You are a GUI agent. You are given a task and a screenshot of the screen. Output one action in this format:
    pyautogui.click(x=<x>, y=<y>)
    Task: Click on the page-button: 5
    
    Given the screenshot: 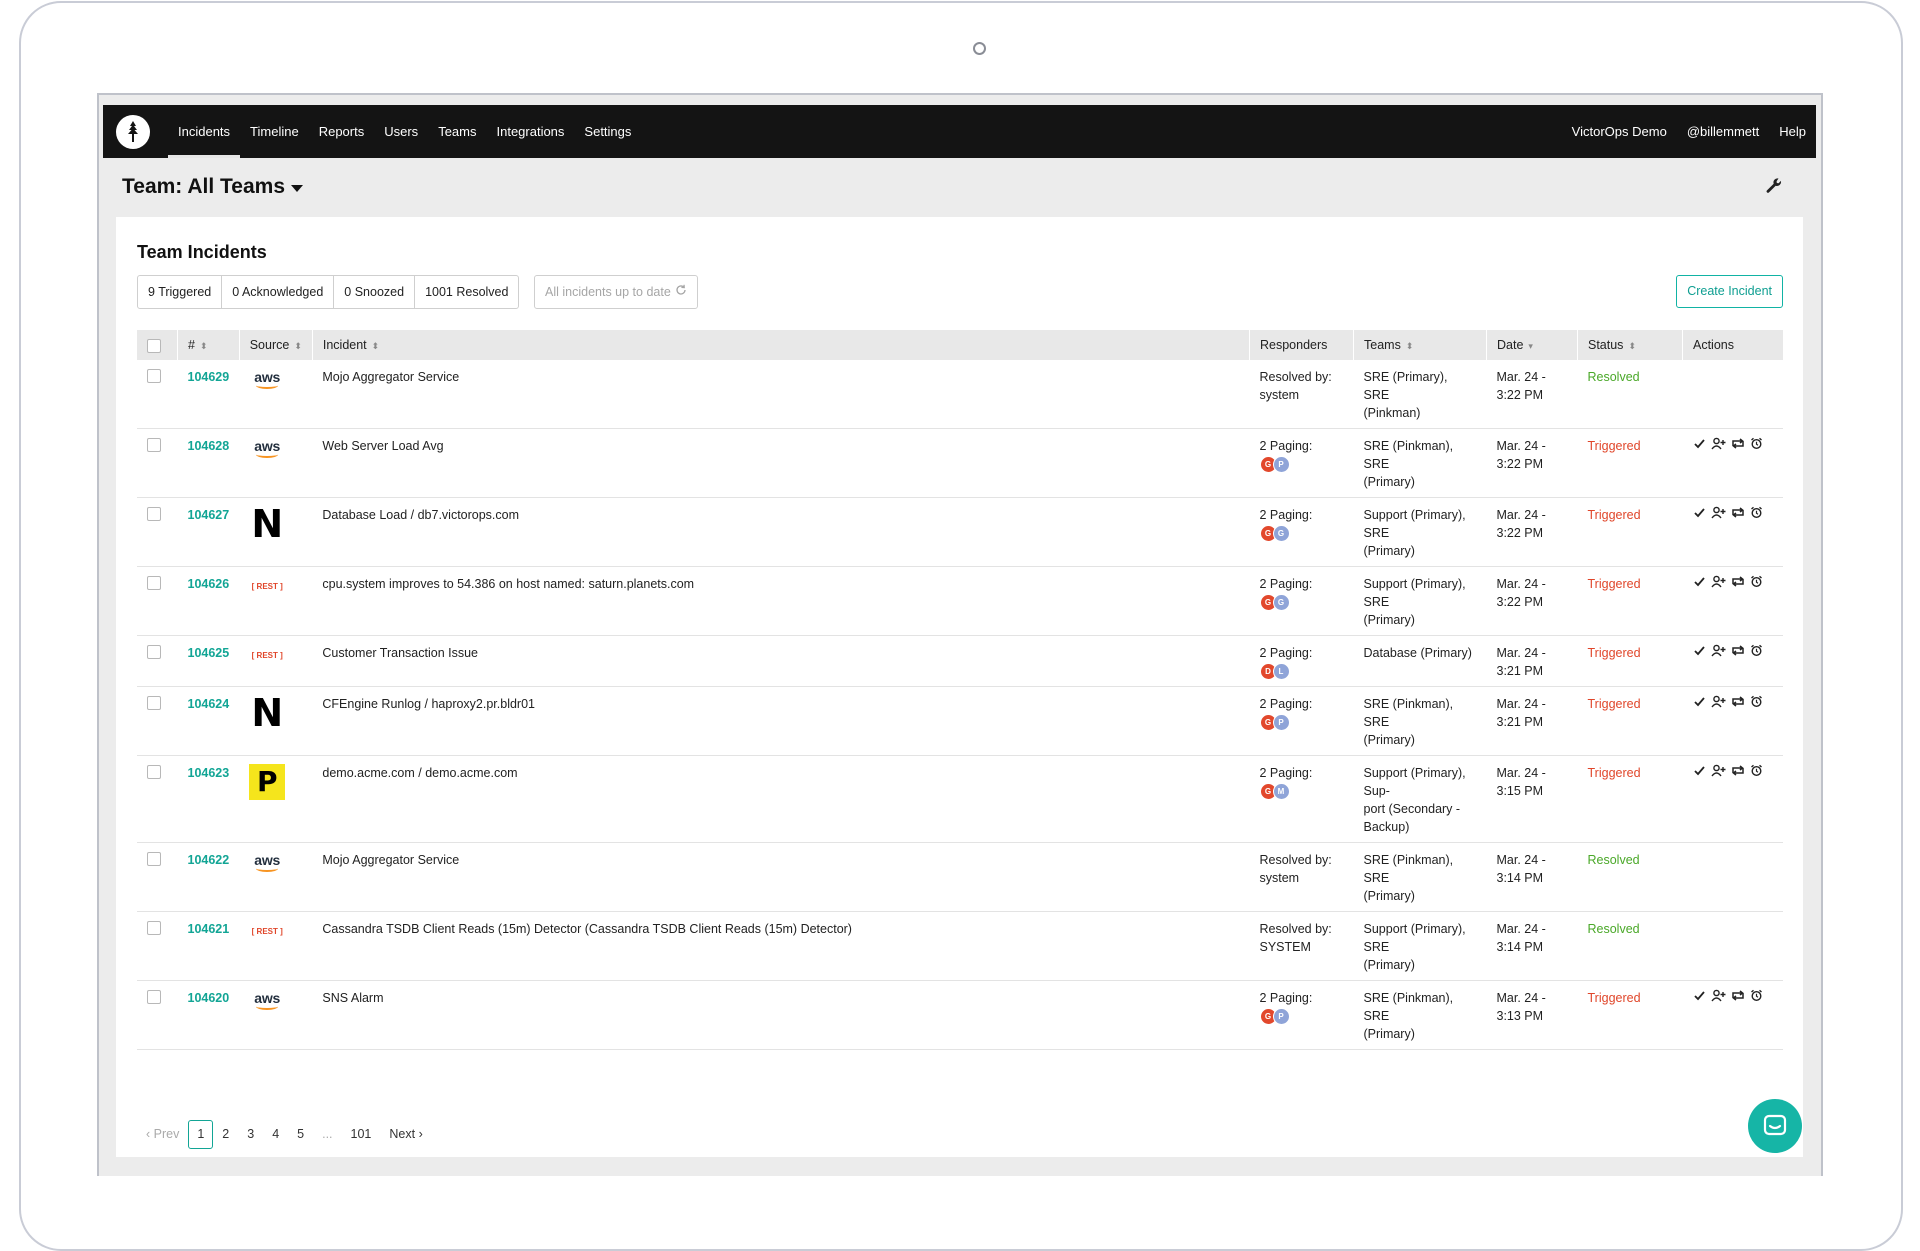 What is the action you would take?
    pyautogui.click(x=300, y=1134)
    